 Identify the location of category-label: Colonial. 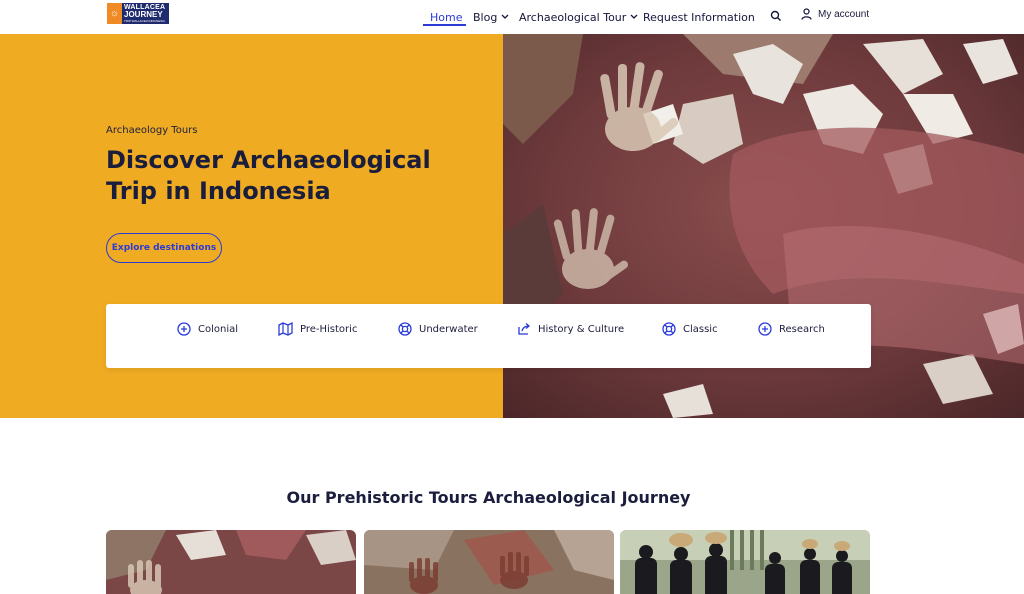
(218, 329).